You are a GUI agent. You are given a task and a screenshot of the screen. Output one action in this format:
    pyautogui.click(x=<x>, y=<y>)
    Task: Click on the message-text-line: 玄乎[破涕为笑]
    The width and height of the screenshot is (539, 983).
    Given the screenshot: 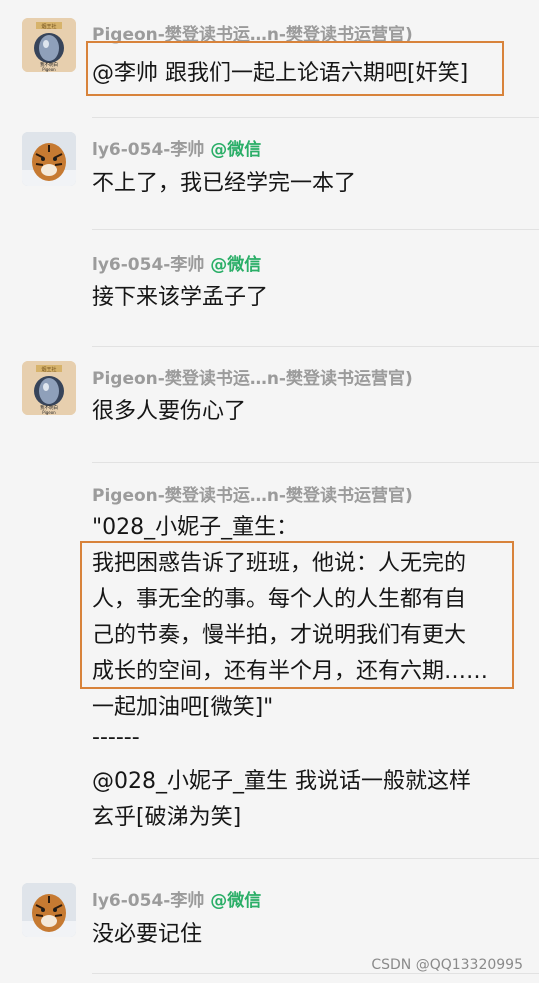 What is the action you would take?
    pyautogui.click(x=167, y=817)
    